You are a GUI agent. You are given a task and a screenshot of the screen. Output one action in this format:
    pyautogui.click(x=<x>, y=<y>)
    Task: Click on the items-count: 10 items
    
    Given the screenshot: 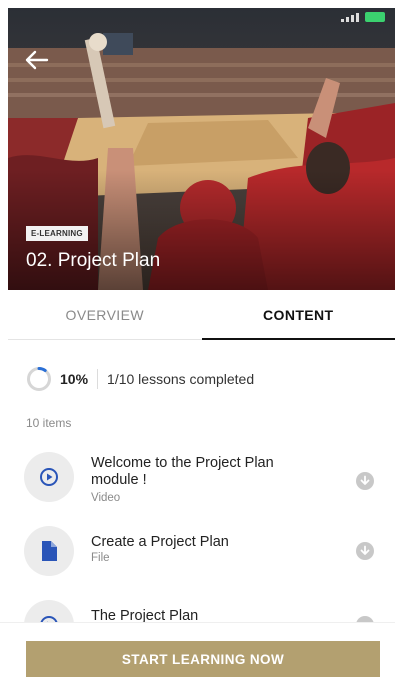 What is the action you would take?
    pyautogui.click(x=49, y=423)
    